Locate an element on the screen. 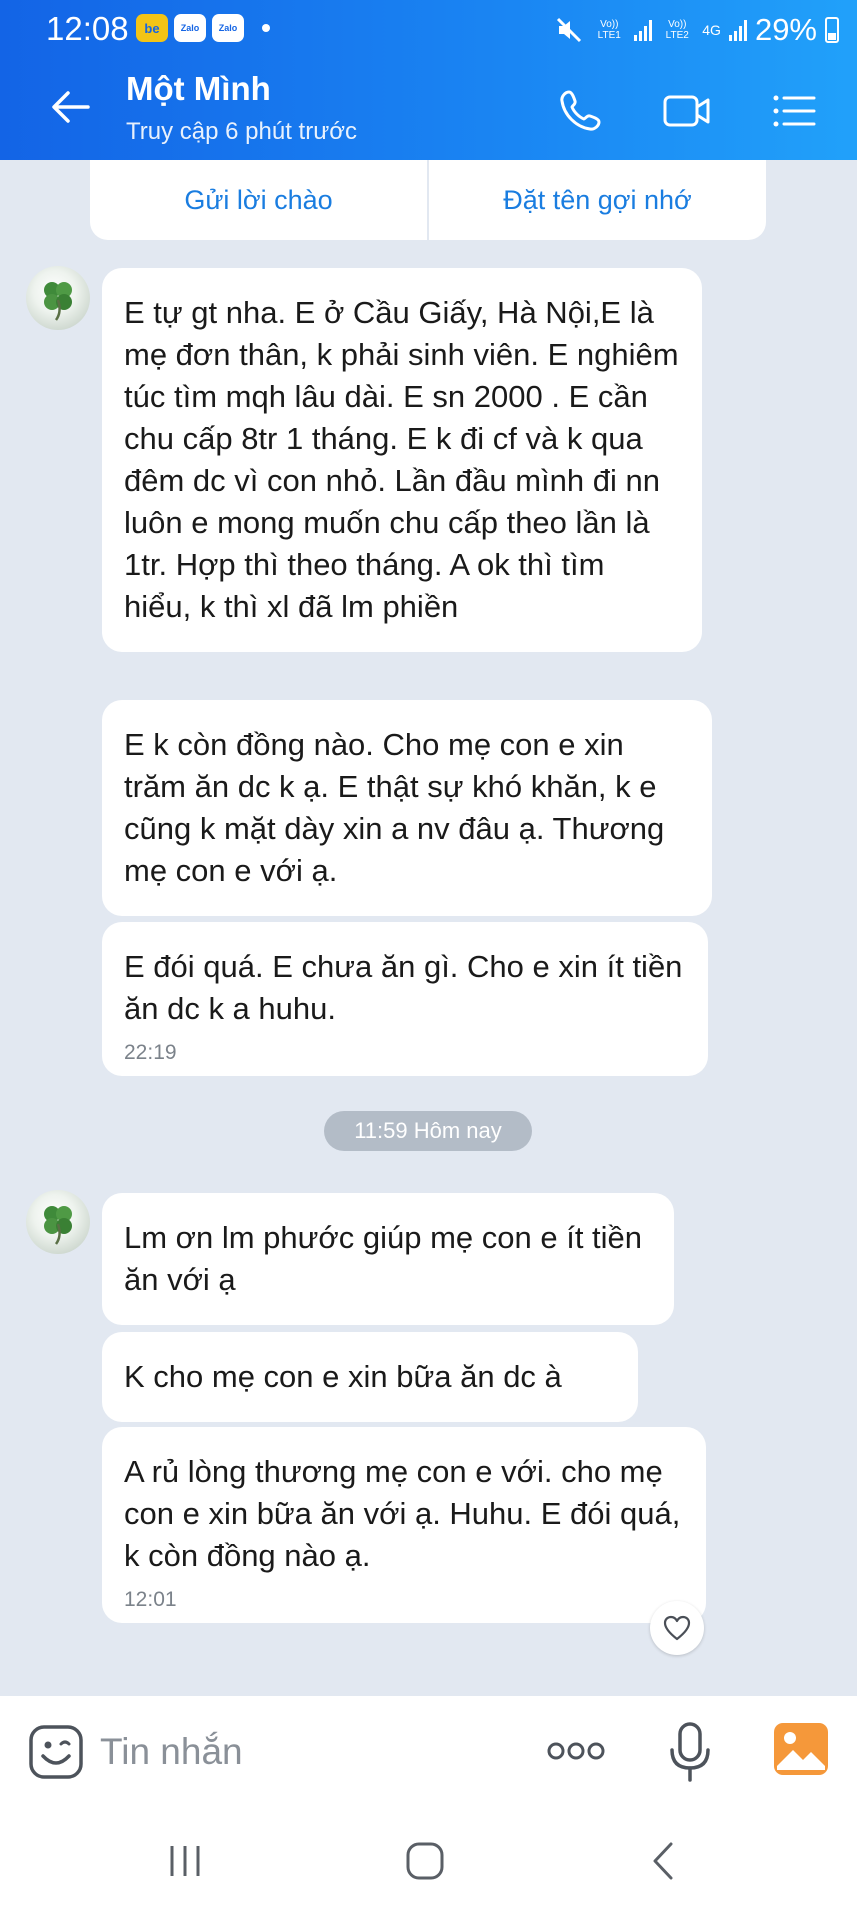  notification-icons: be Zalo Zalo is located at coordinates (203, 28).